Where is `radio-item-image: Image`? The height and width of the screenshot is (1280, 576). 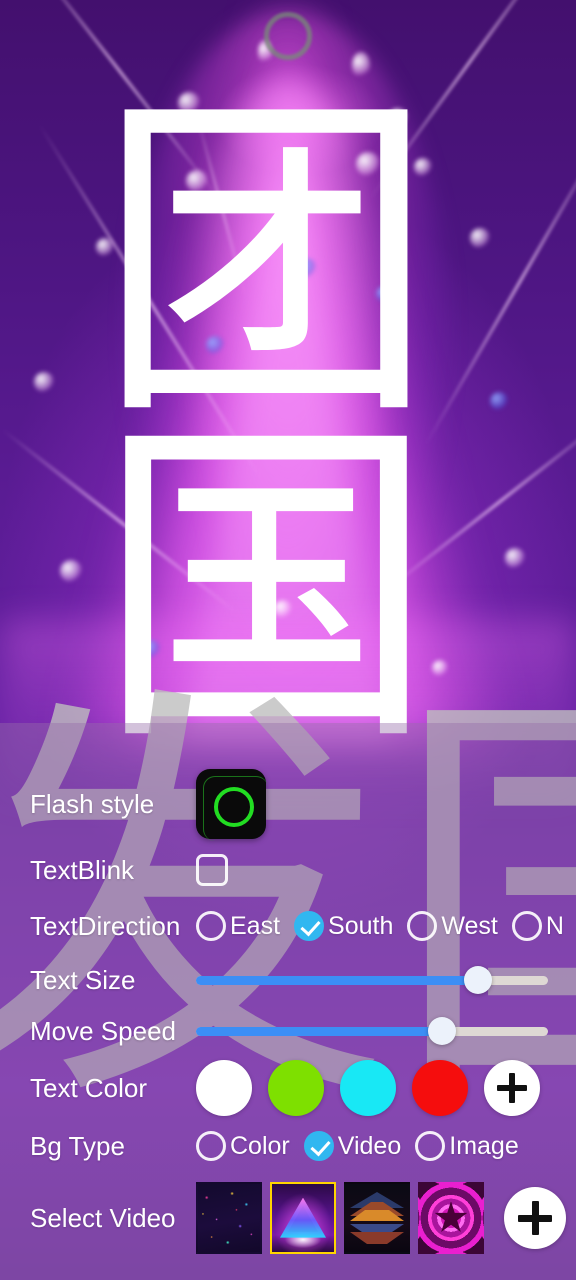 radio-item-image: Image is located at coordinates (467, 1146).